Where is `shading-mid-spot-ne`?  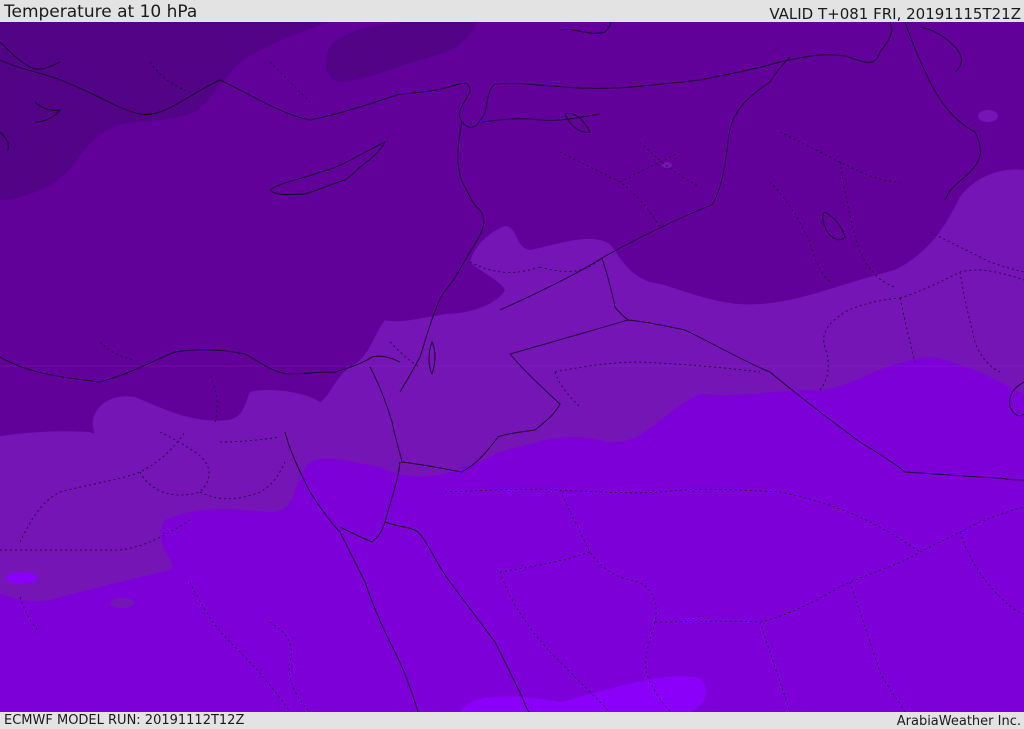
shading-mid-spot-ne is located at coordinates (988, 116).